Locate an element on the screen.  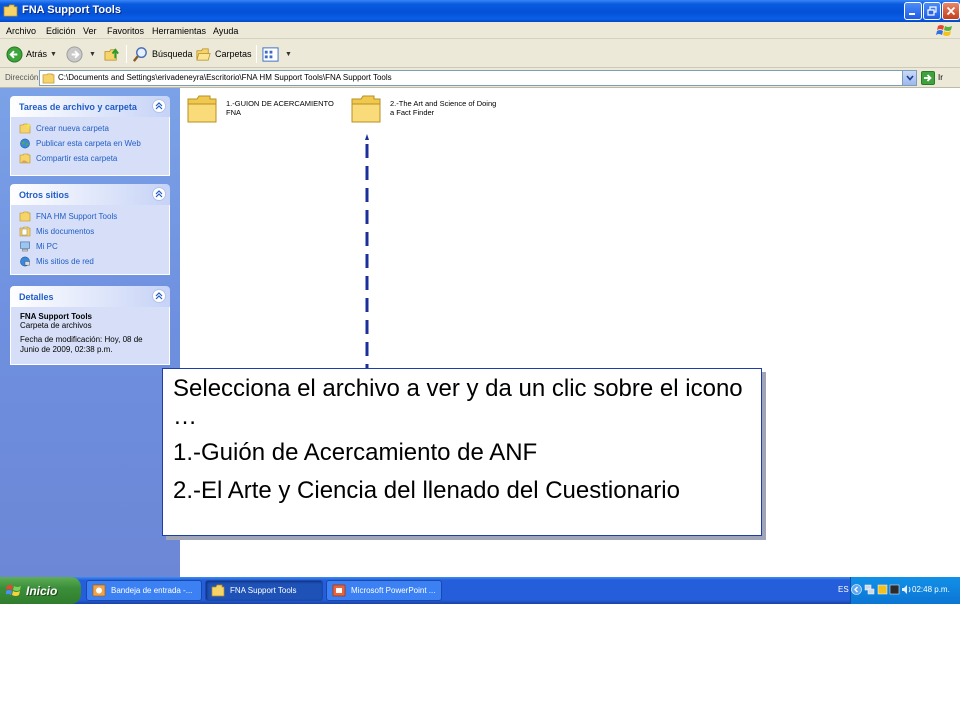
search-button: Búsqueda is located at coordinates (162, 54).